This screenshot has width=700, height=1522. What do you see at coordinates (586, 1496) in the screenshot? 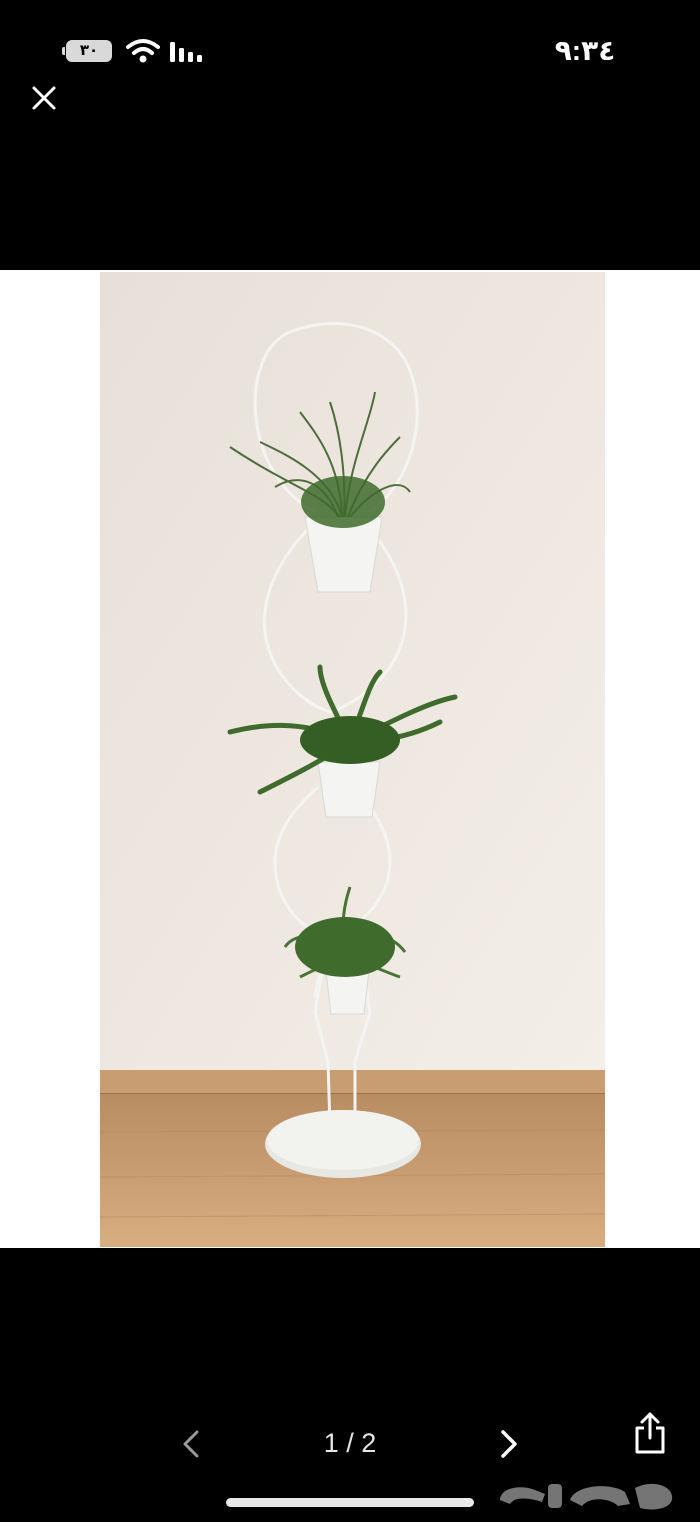
I see `haraj-logo-watermark` at bounding box center [586, 1496].